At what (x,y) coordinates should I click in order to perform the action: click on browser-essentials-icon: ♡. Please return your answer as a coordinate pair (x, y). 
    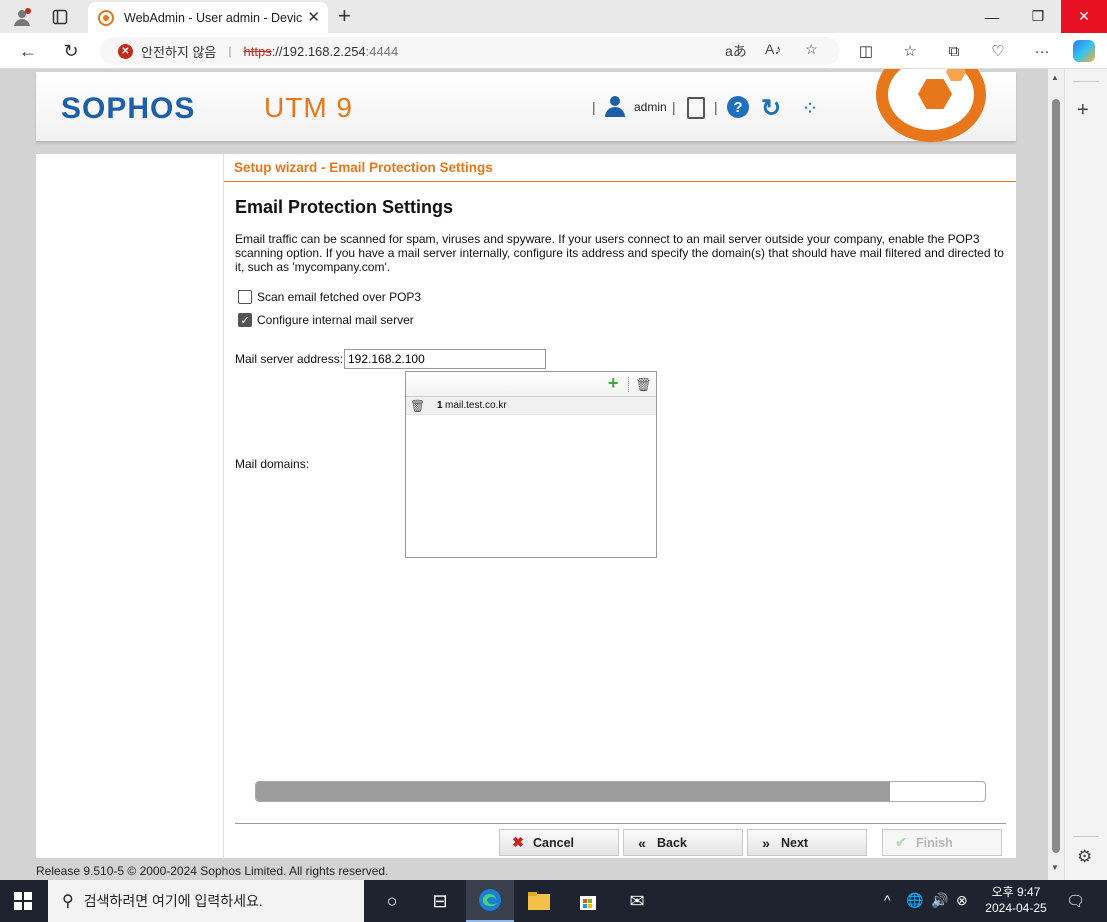
    Looking at the image, I should click on (998, 51).